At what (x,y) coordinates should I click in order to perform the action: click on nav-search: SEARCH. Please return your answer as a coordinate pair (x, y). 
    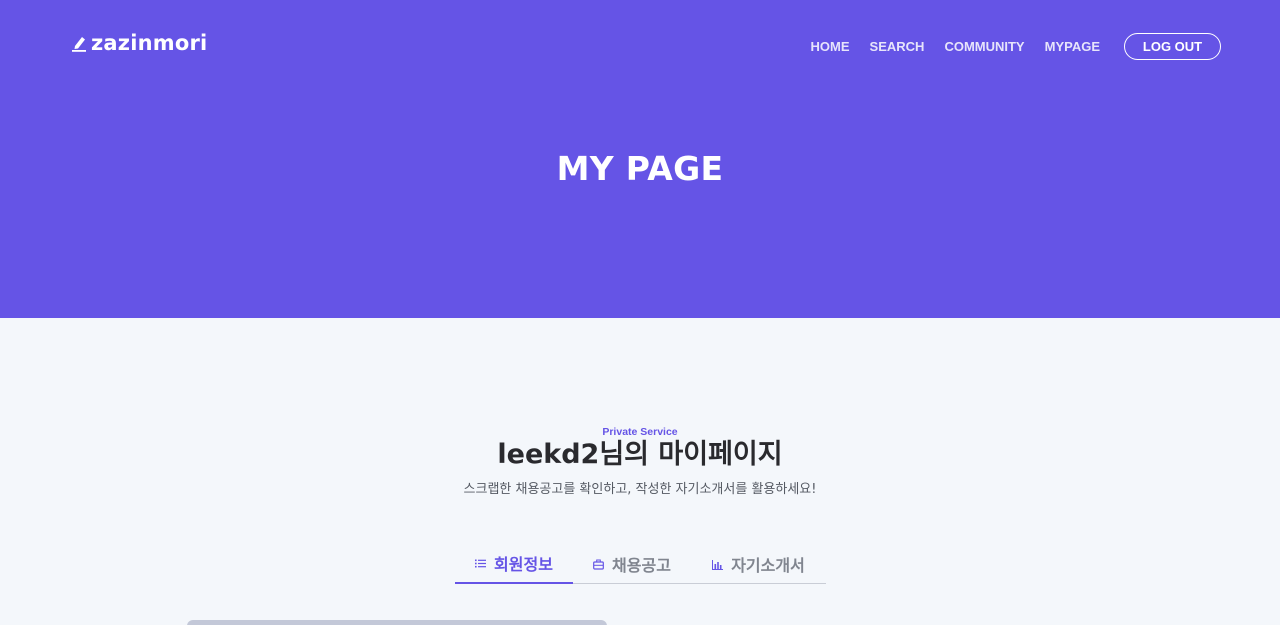
    Looking at the image, I should click on (897, 47).